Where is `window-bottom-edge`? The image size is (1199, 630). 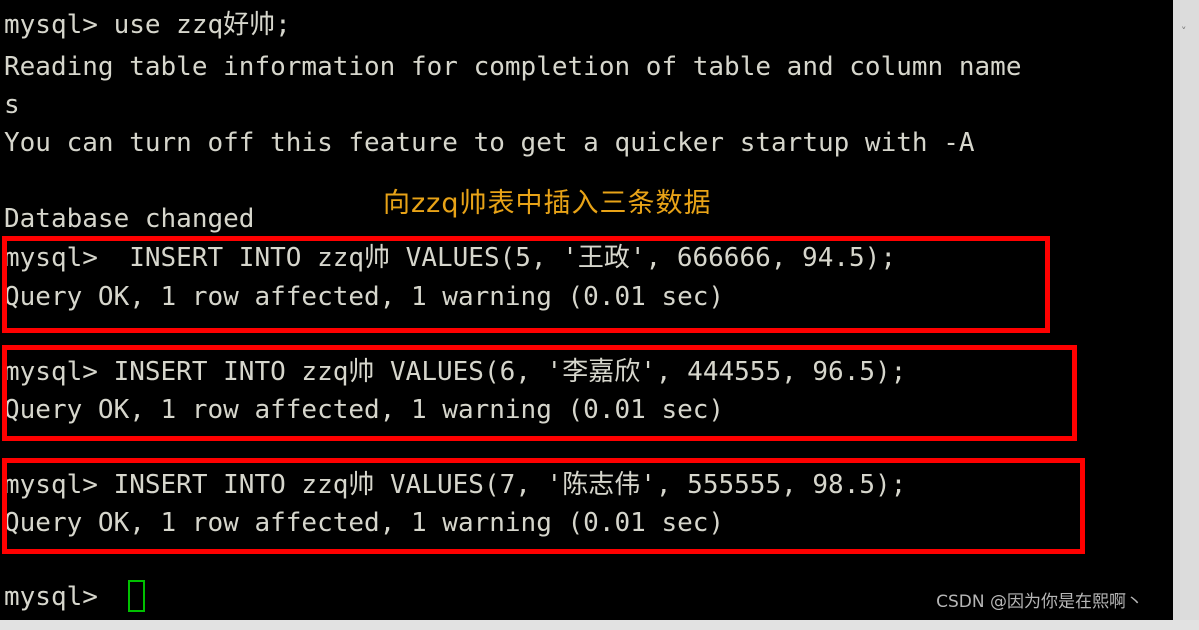
window-bottom-edge is located at coordinates (599, 625).